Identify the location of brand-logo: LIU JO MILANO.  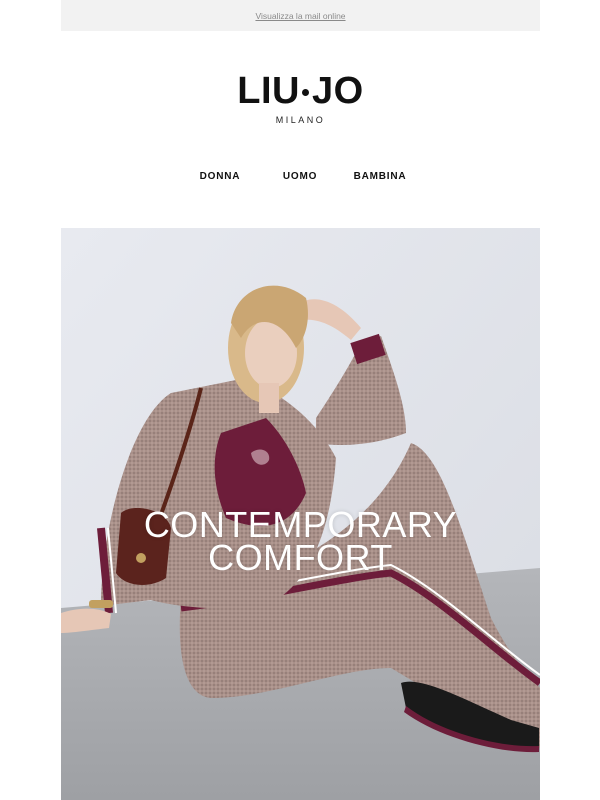
(300, 98).